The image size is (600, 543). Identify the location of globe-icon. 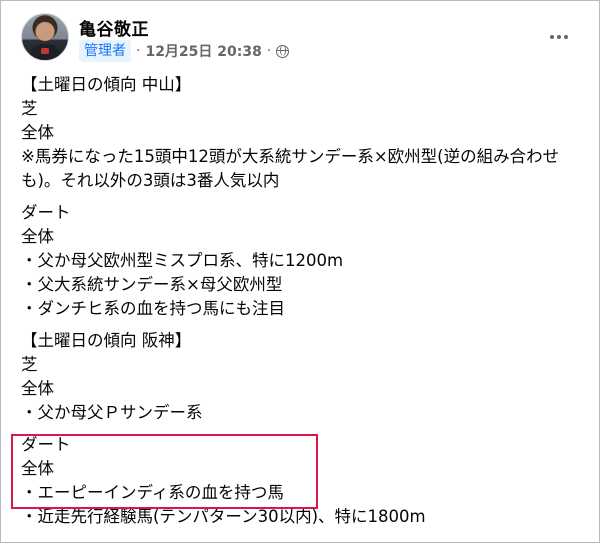
(283, 51).